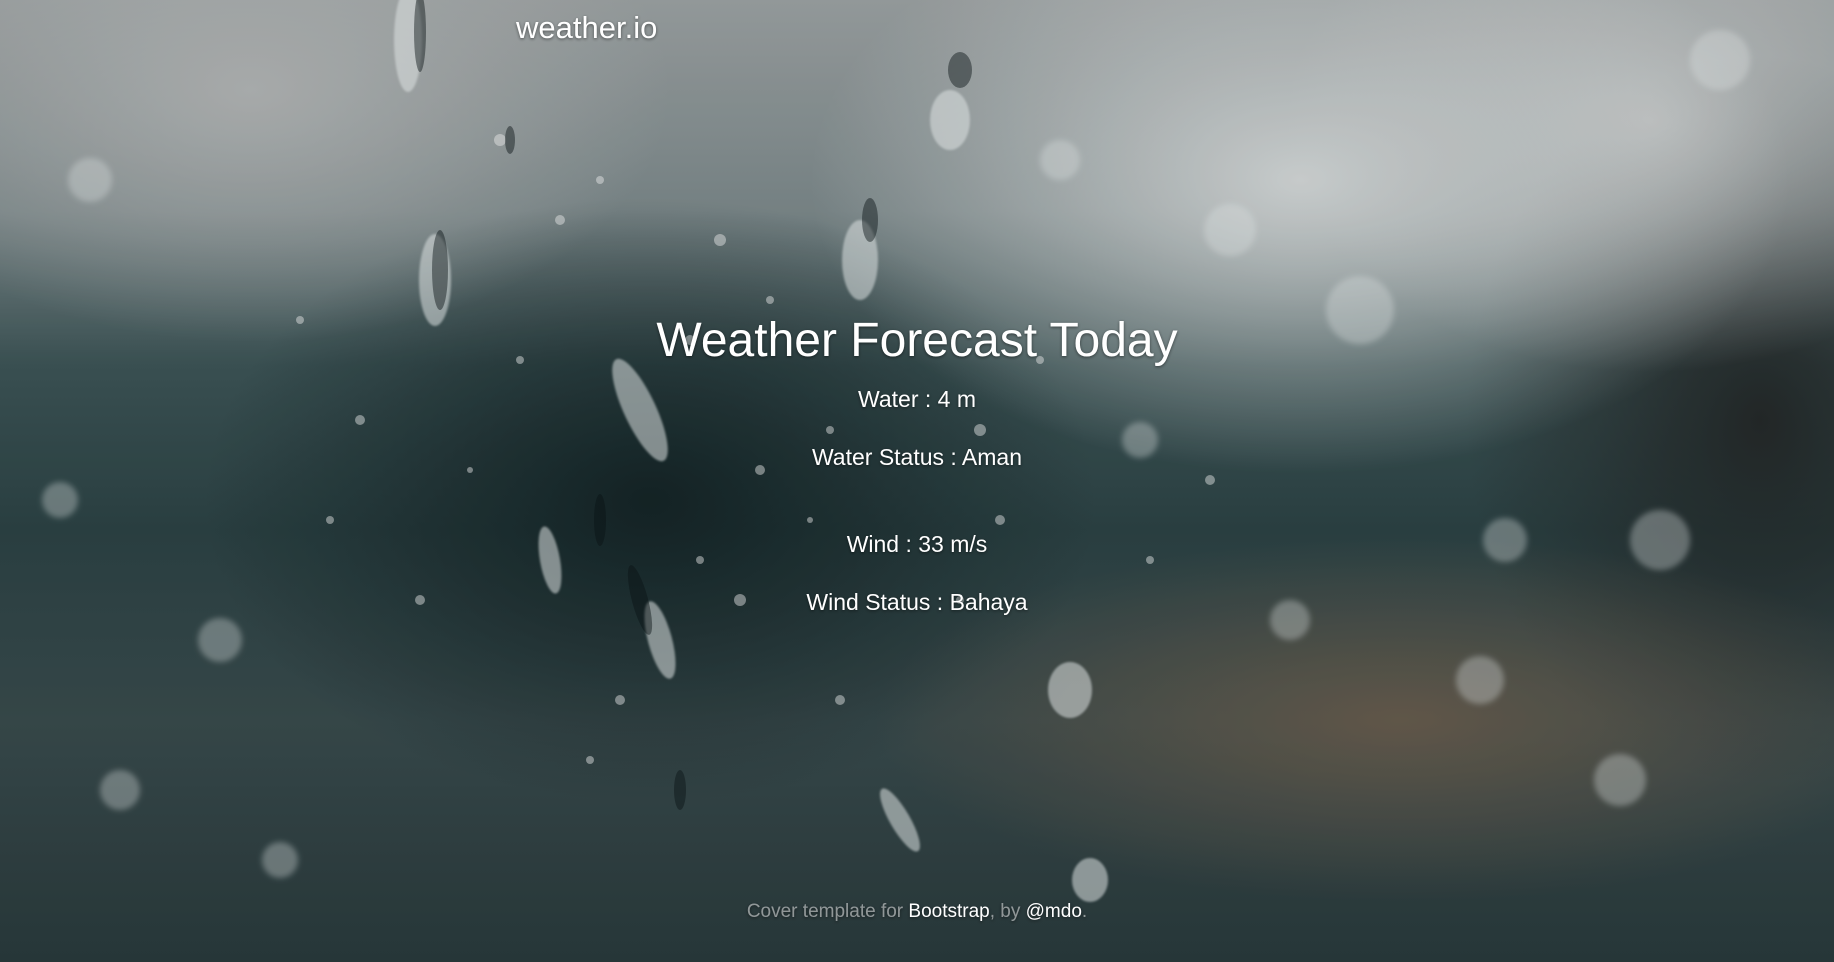  I want to click on page-title: Weather Forecast Today, so click(917, 340).